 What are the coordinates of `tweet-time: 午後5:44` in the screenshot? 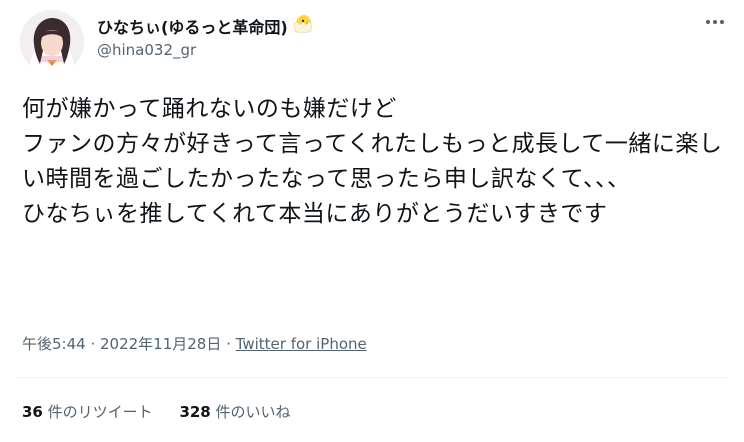 It's located at (54, 344).